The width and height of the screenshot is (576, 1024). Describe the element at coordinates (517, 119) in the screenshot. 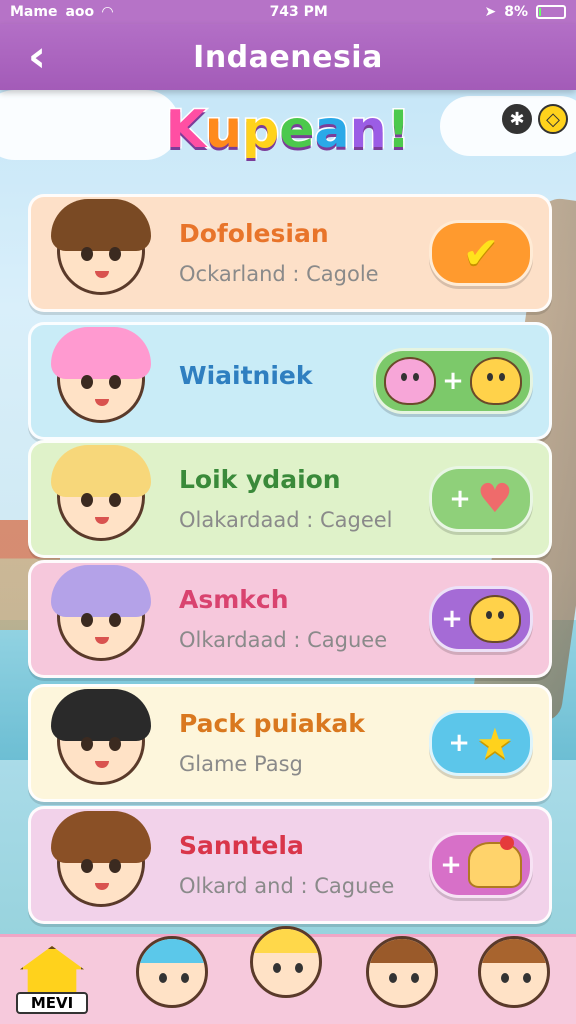

I see `gear-icon: ✱` at that location.